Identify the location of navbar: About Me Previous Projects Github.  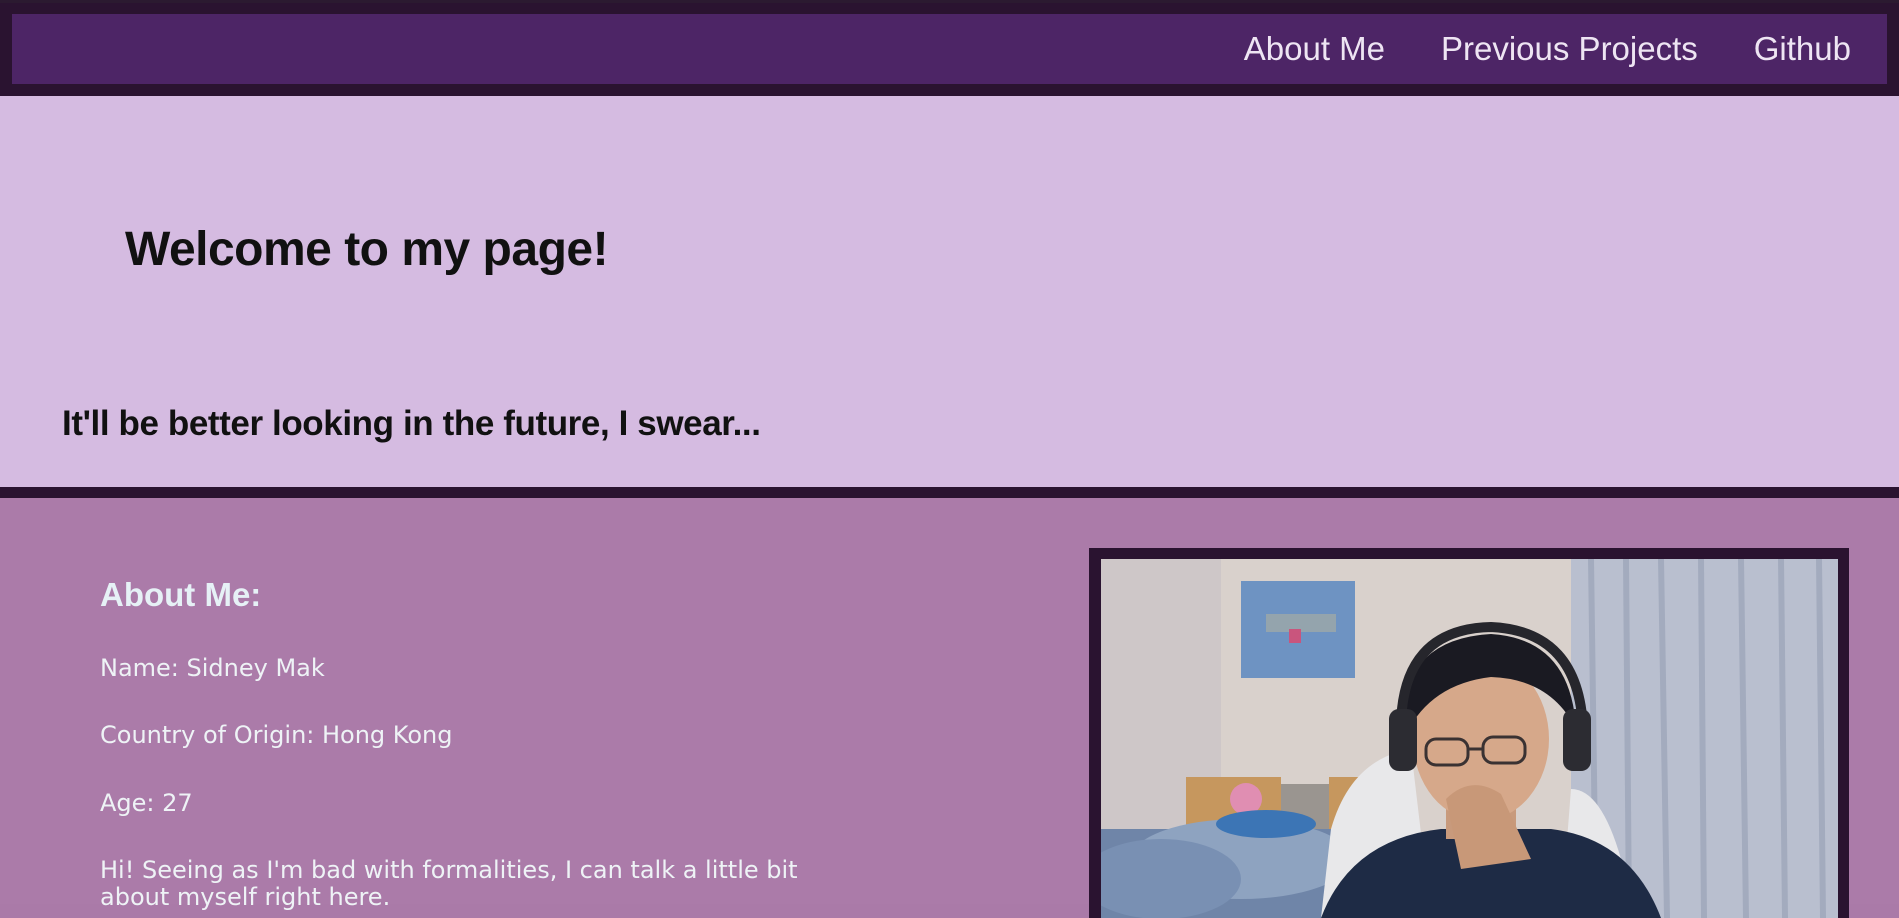
(949, 49).